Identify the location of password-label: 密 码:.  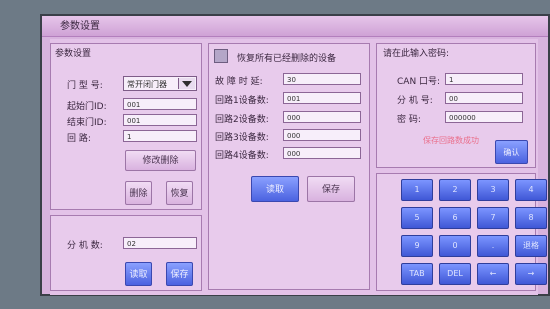
(409, 120).